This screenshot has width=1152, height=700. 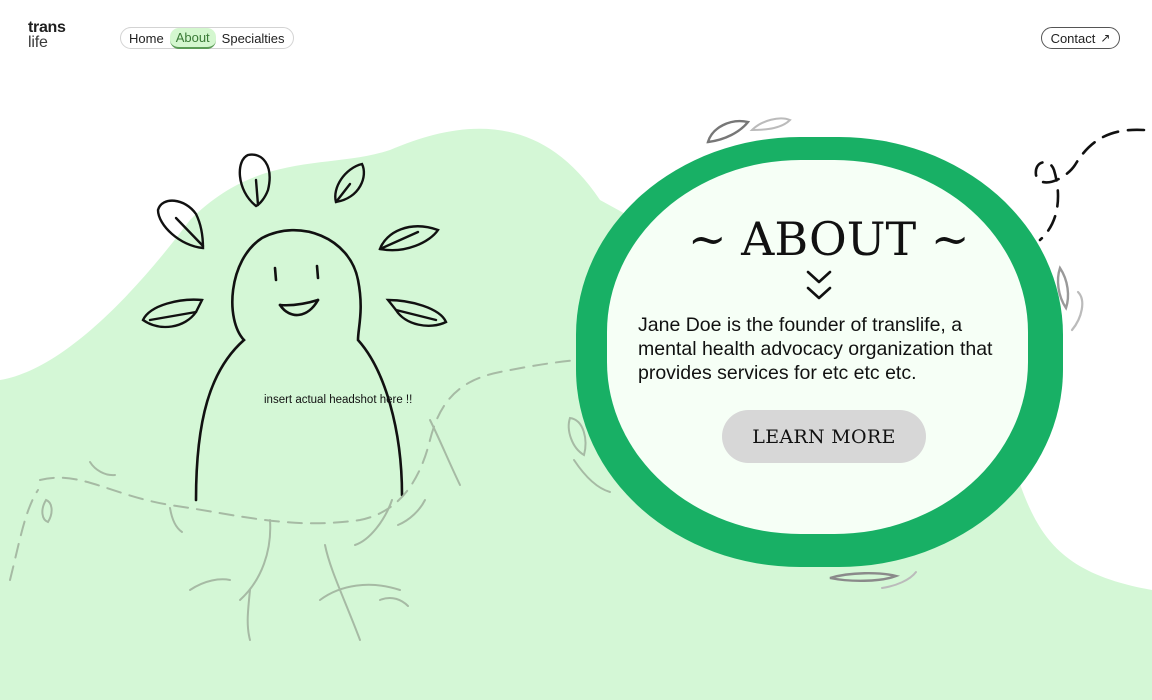 What do you see at coordinates (824, 436) in the screenshot?
I see `learn-more-button: LEARN MORE` at bounding box center [824, 436].